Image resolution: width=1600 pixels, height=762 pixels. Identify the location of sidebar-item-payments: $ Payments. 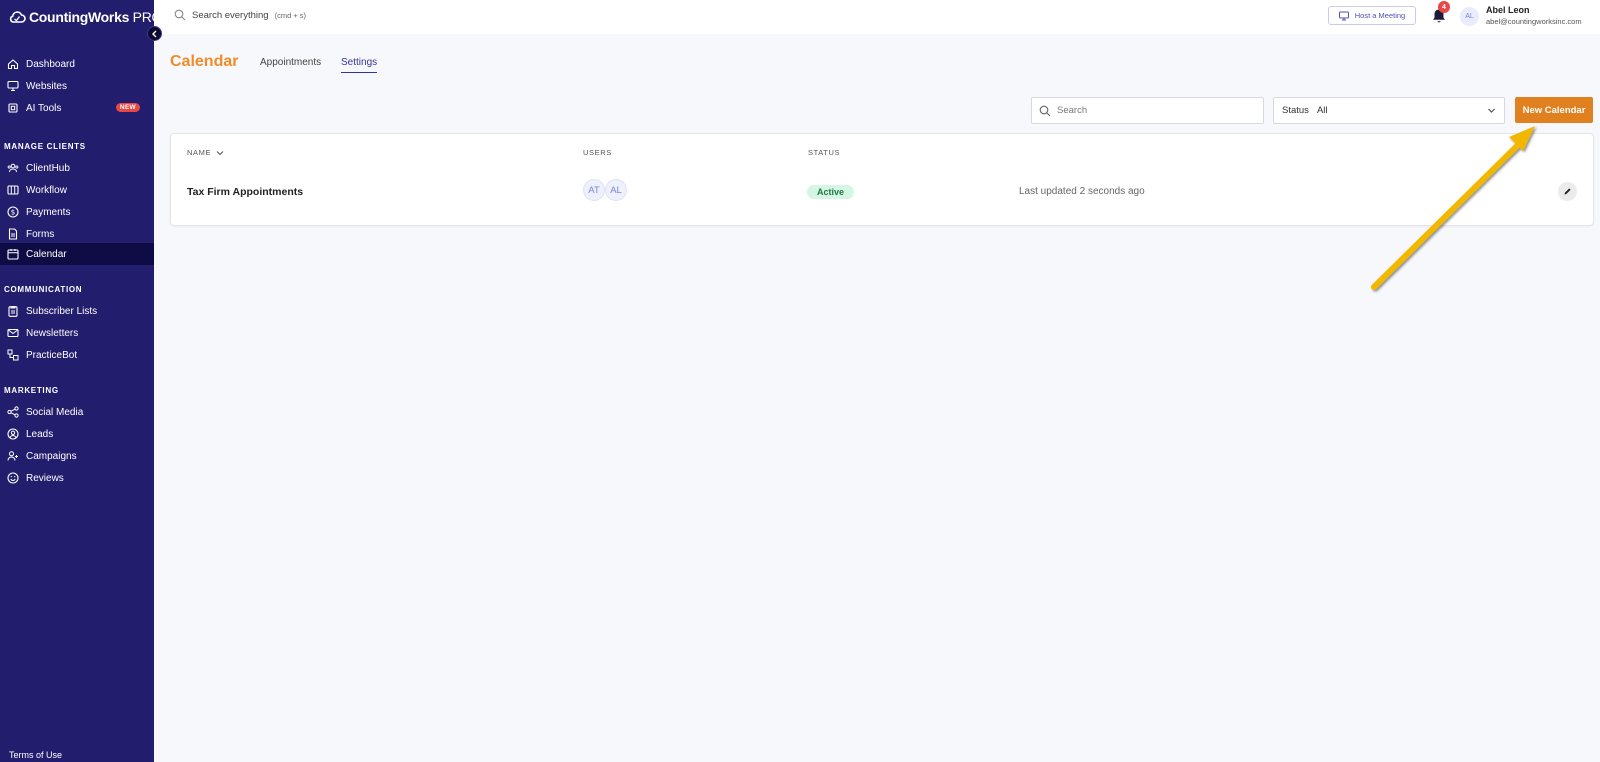
(77, 212).